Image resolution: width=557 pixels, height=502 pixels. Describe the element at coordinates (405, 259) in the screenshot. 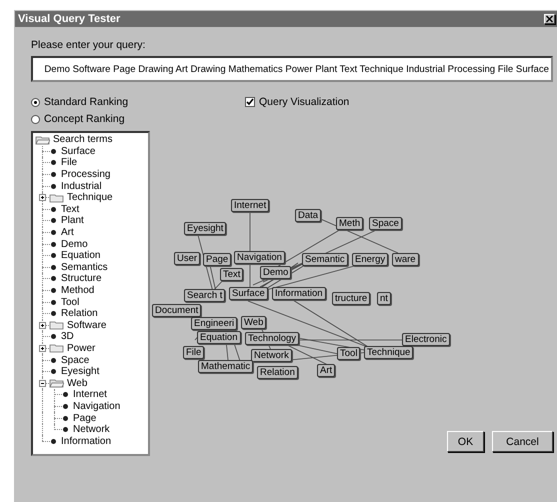

I see `graph-node: ware` at that location.